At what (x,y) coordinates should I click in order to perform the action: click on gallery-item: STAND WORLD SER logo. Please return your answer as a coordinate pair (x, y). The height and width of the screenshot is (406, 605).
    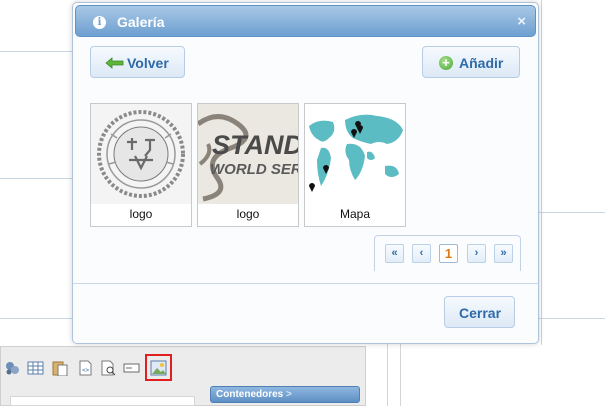
    Looking at the image, I should click on (248, 165).